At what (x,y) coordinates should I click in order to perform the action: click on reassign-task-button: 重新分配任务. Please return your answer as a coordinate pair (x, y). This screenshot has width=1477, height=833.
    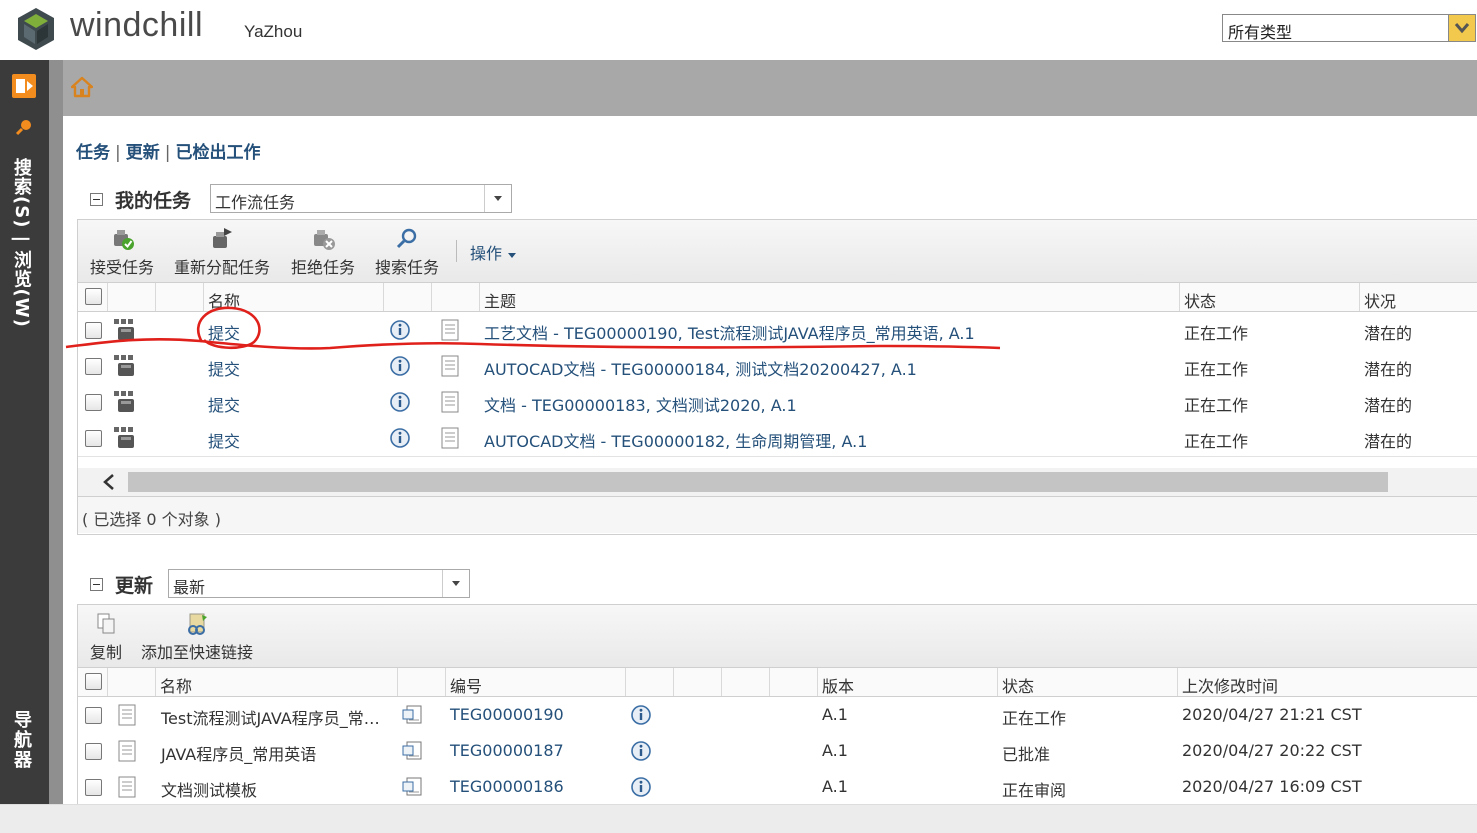
    Looking at the image, I should click on (222, 252).